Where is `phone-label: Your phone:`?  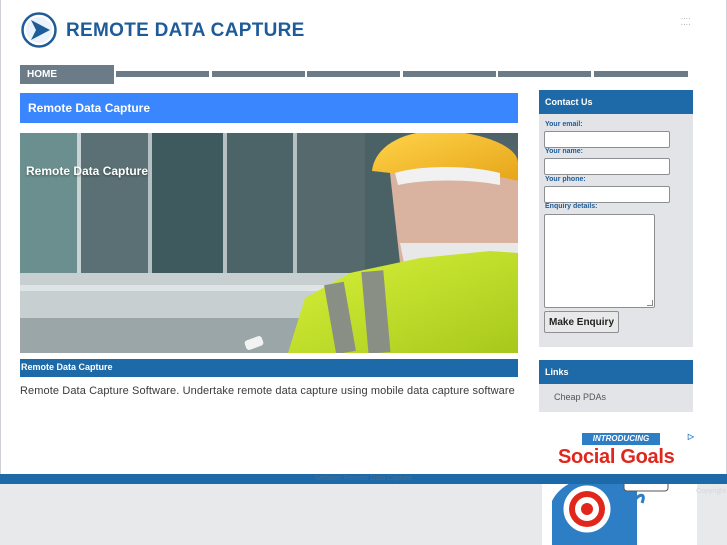 phone-label: Your phone: is located at coordinates (565, 179).